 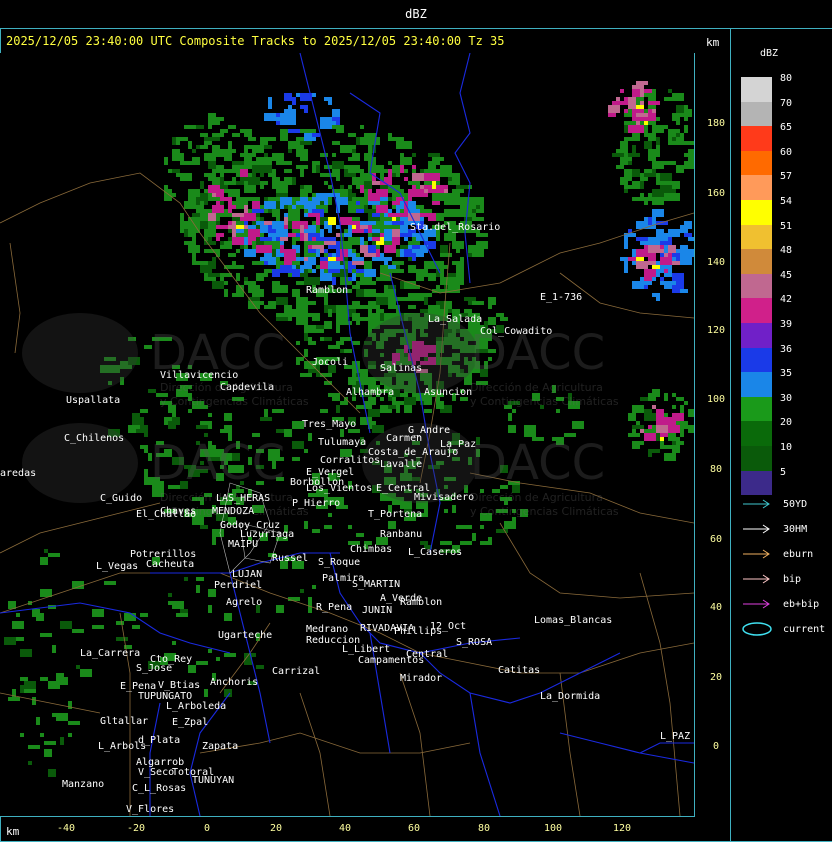 What do you see at coordinates (757, 629) in the screenshot?
I see `ellipse-icon` at bounding box center [757, 629].